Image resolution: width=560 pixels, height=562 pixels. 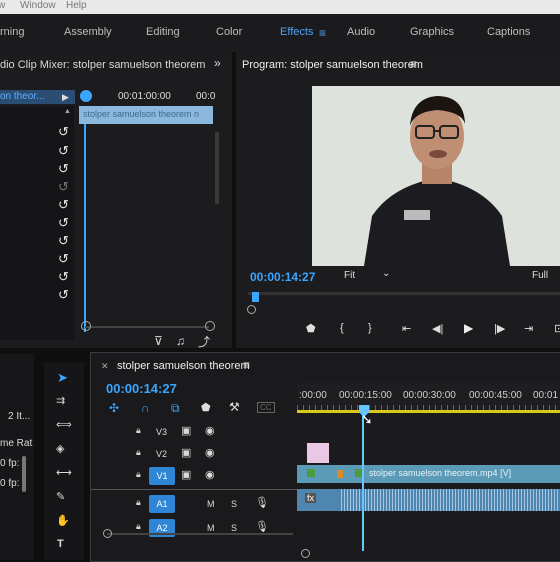 I want to click on scrollbar, so click(x=217, y=168).